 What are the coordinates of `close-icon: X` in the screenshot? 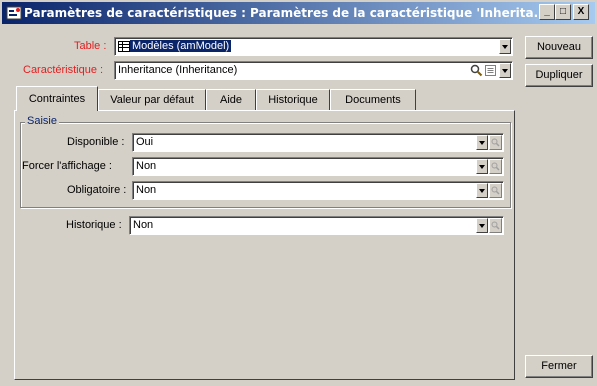 It's located at (581, 11).